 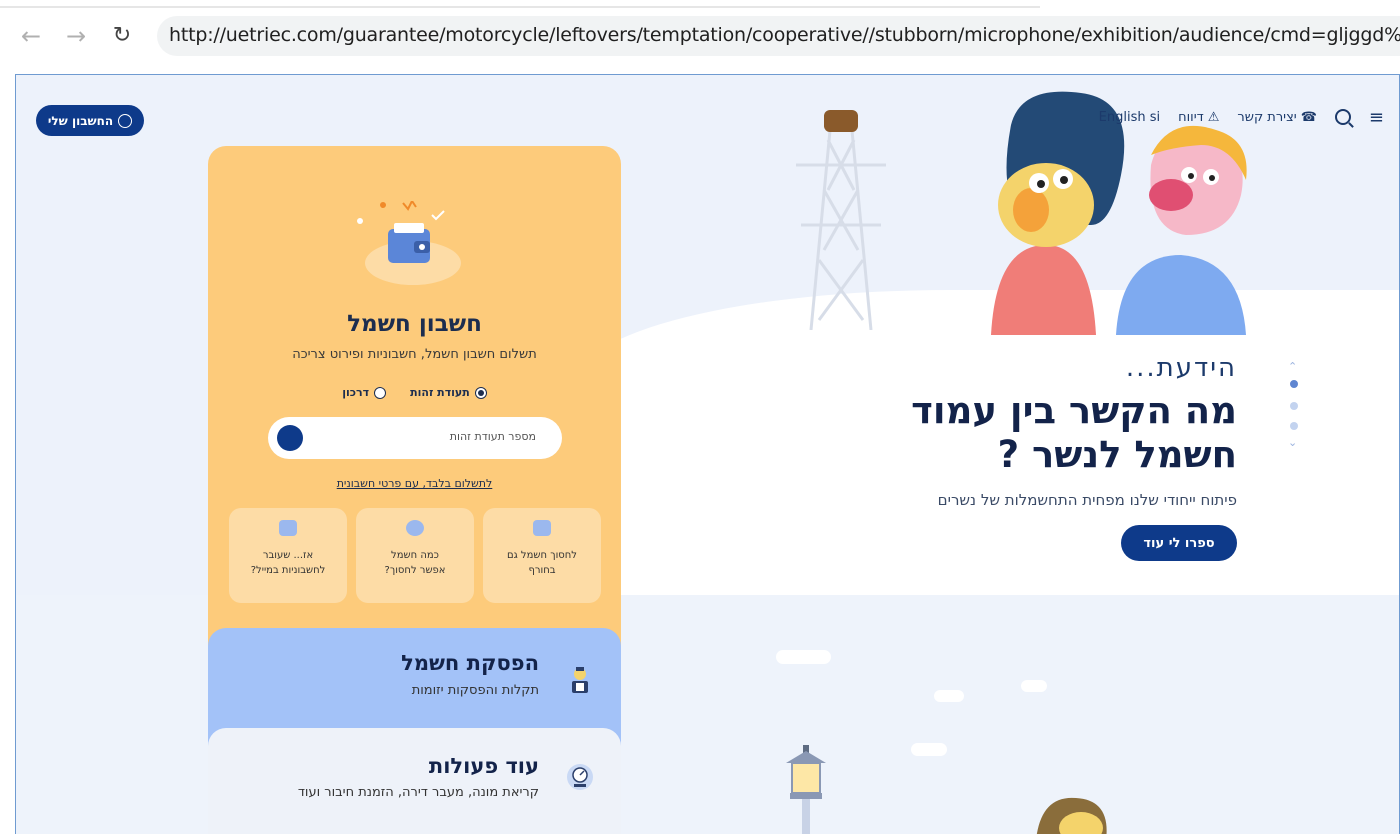 I want to click on tile-line: אז... שעובר, so click(x=288, y=555).